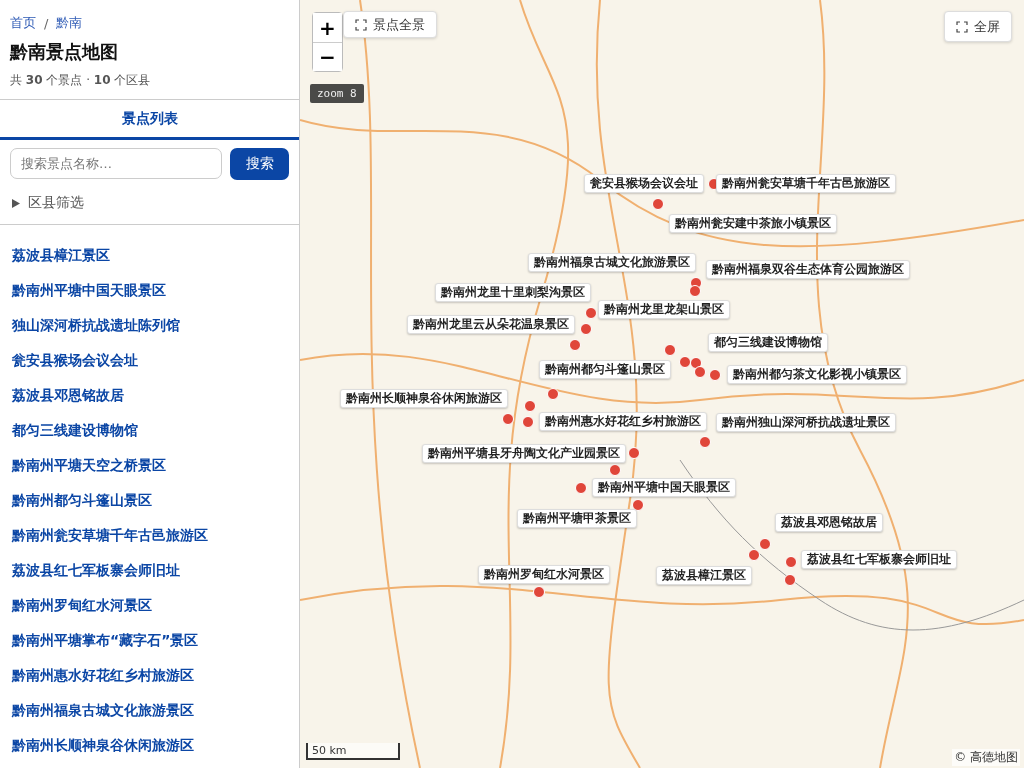  Describe the element at coordinates (149, 395) in the screenshot. I see `spot-list-item: 荔波县邓恩铭故居` at that location.